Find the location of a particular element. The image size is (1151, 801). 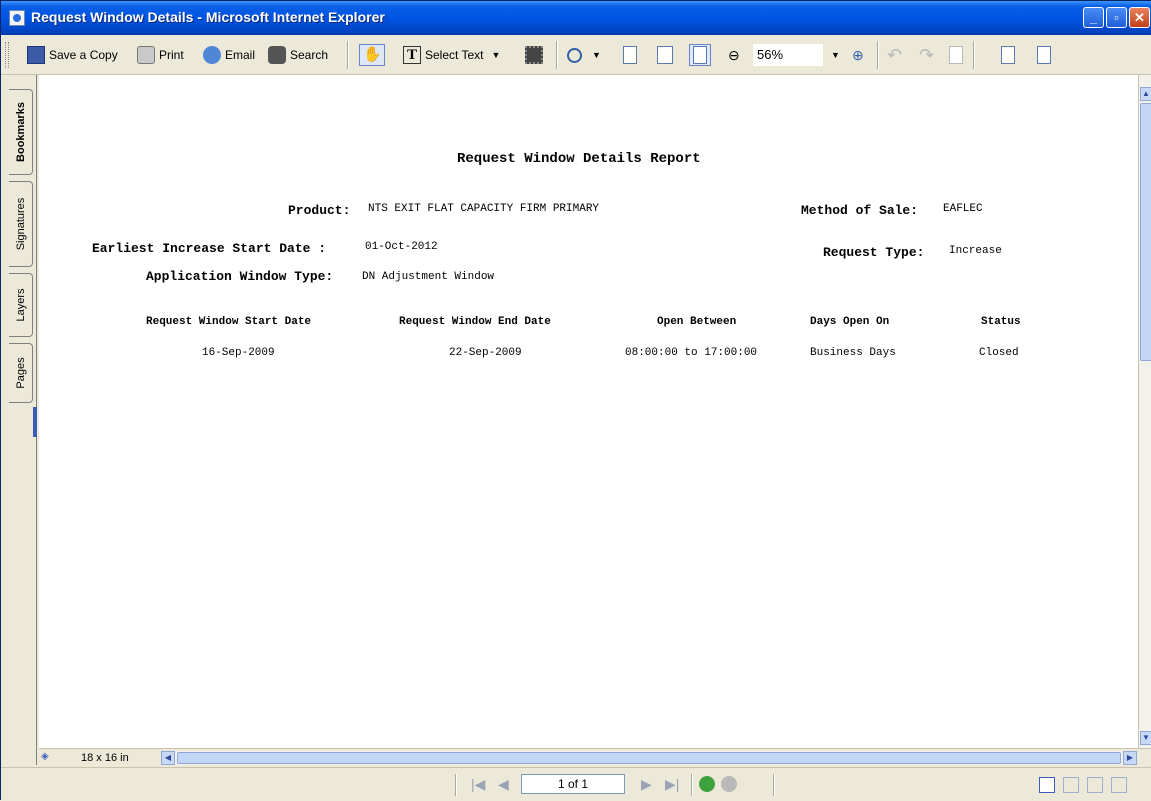

email-icon is located at coordinates (212, 55).